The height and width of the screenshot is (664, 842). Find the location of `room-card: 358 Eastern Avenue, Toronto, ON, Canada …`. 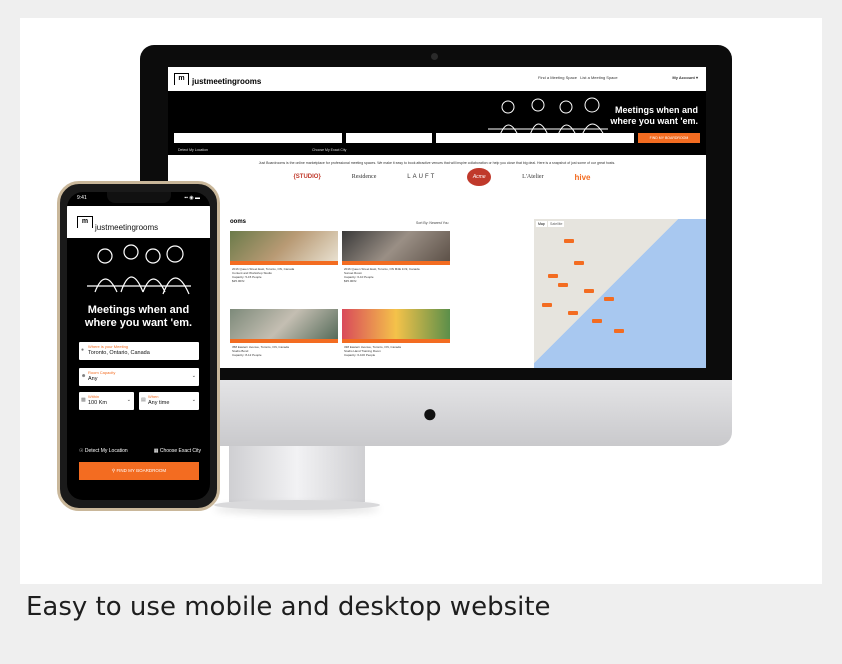

room-card: 358 Eastern Avenue, Toronto, ON, Canada … is located at coordinates (284, 334).